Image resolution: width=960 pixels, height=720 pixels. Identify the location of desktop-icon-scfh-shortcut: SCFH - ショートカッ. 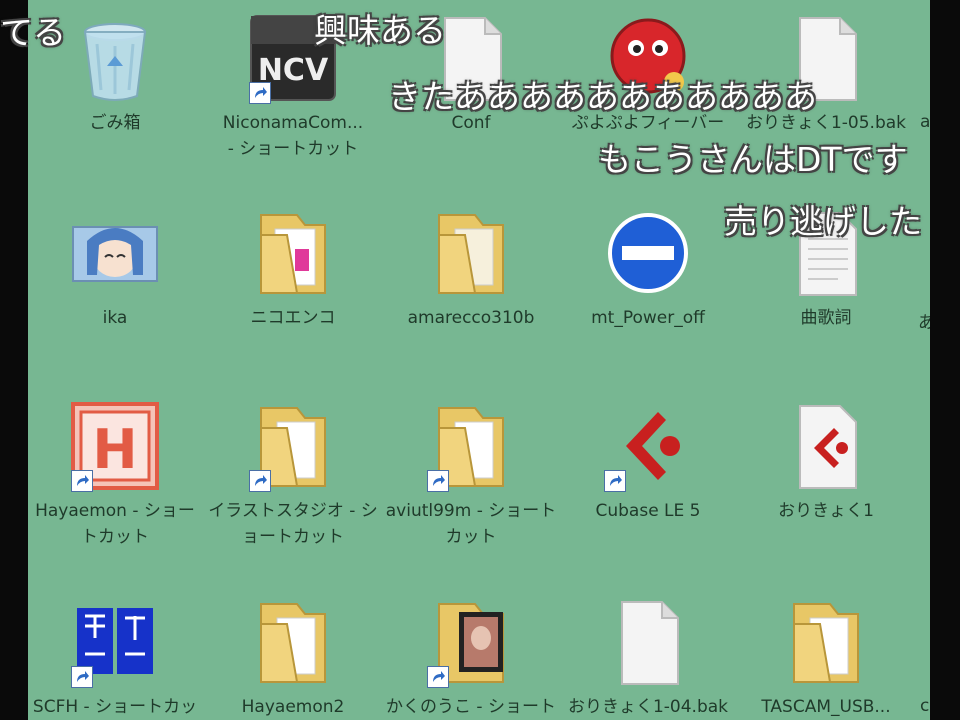
(115, 657).